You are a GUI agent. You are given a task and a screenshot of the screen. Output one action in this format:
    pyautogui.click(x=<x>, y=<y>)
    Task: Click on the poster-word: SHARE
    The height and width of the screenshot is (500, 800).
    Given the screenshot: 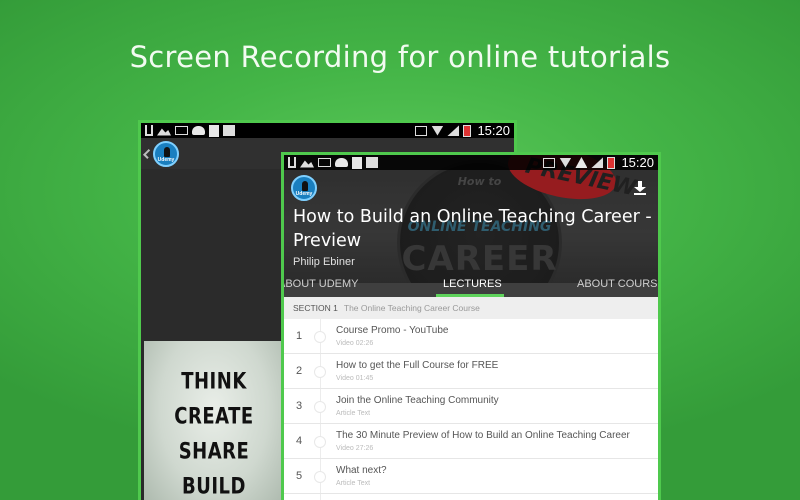 What is the action you would take?
    pyautogui.click(x=214, y=451)
    